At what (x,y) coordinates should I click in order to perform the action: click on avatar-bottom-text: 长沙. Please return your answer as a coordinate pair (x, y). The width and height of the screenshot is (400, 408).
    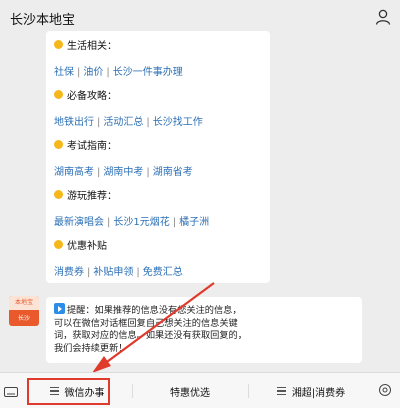
    Looking at the image, I should click on (23, 318).